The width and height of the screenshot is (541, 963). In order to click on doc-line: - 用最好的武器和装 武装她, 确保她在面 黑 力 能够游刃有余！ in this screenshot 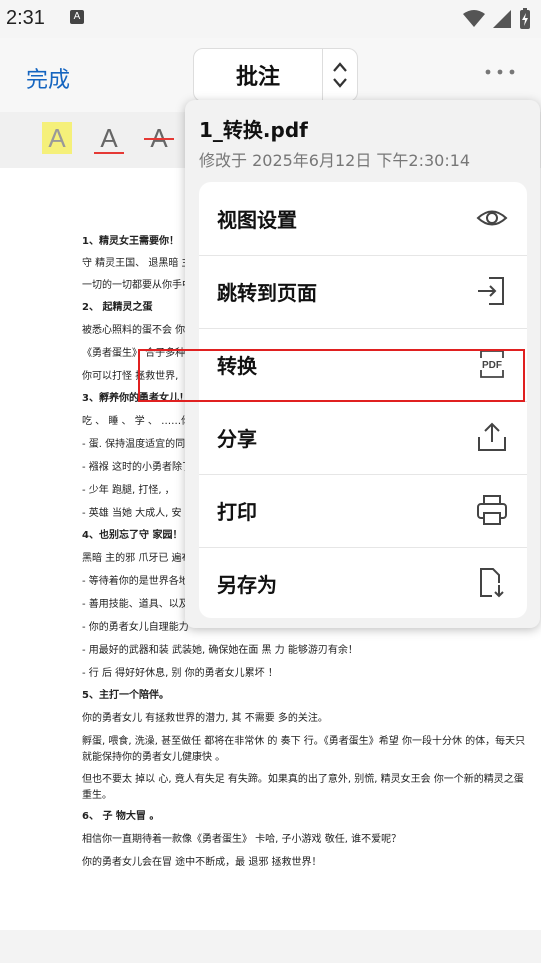, I will do `click(220, 650)`.